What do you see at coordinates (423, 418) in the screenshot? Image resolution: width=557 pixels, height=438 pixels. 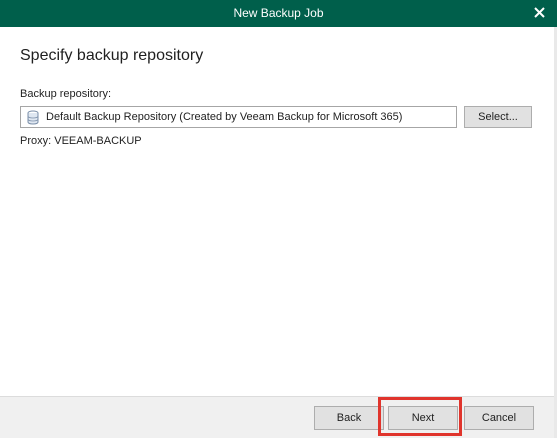 I see `next-button: Next` at bounding box center [423, 418].